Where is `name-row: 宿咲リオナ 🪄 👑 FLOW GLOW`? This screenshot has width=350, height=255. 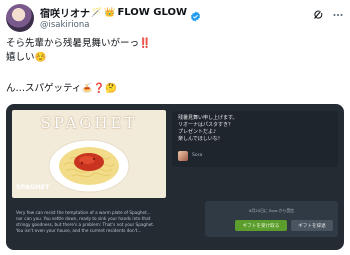
name-row: 宿咲リオナ 🪄 👑 FLOW GLOW is located at coordinates (120, 13).